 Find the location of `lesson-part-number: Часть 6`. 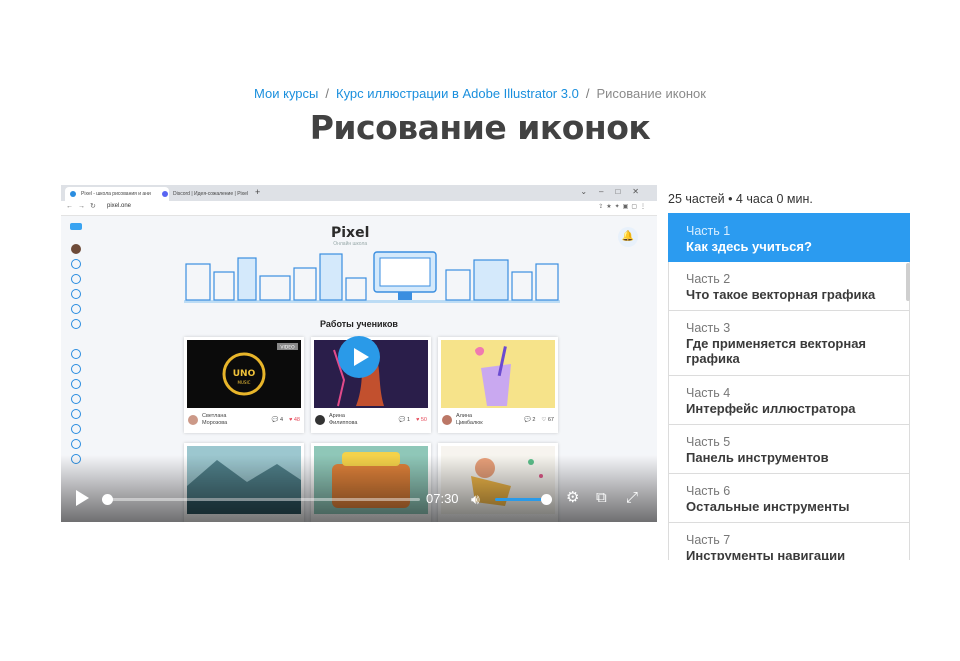

lesson-part-number: Часть 6 is located at coordinates (708, 491).